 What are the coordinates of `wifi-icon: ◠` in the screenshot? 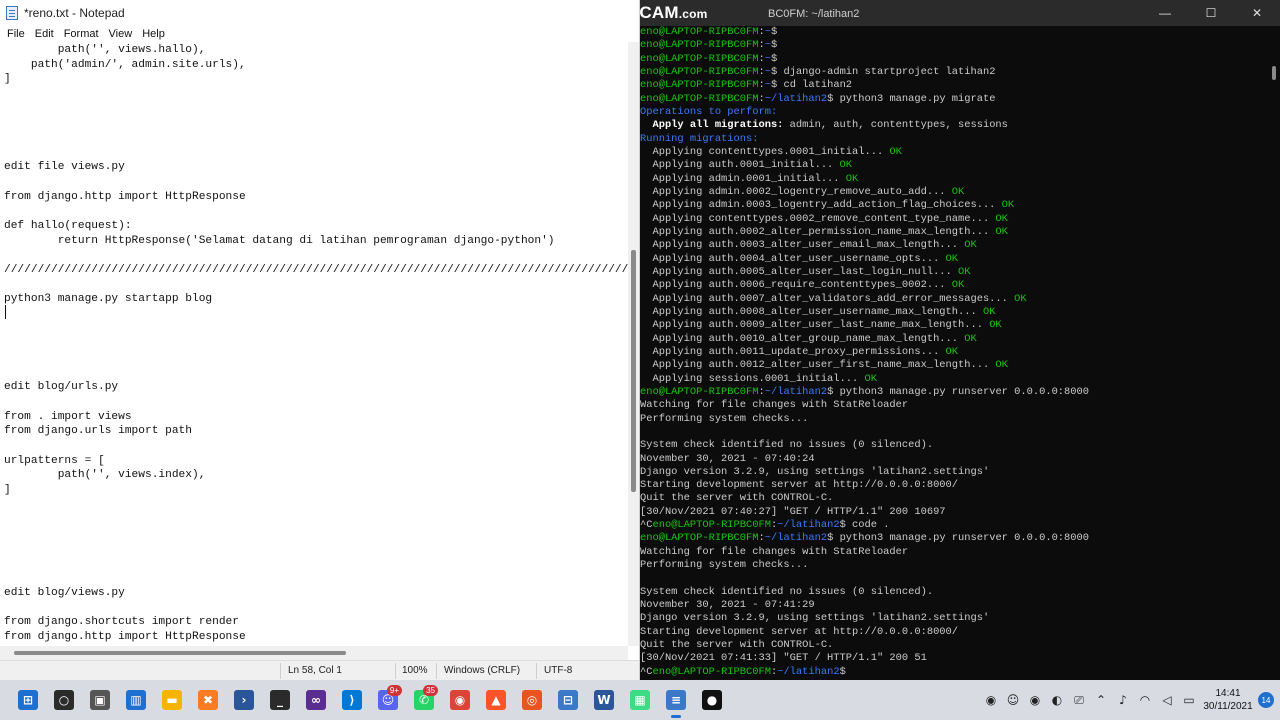 It's located at (1145, 700).